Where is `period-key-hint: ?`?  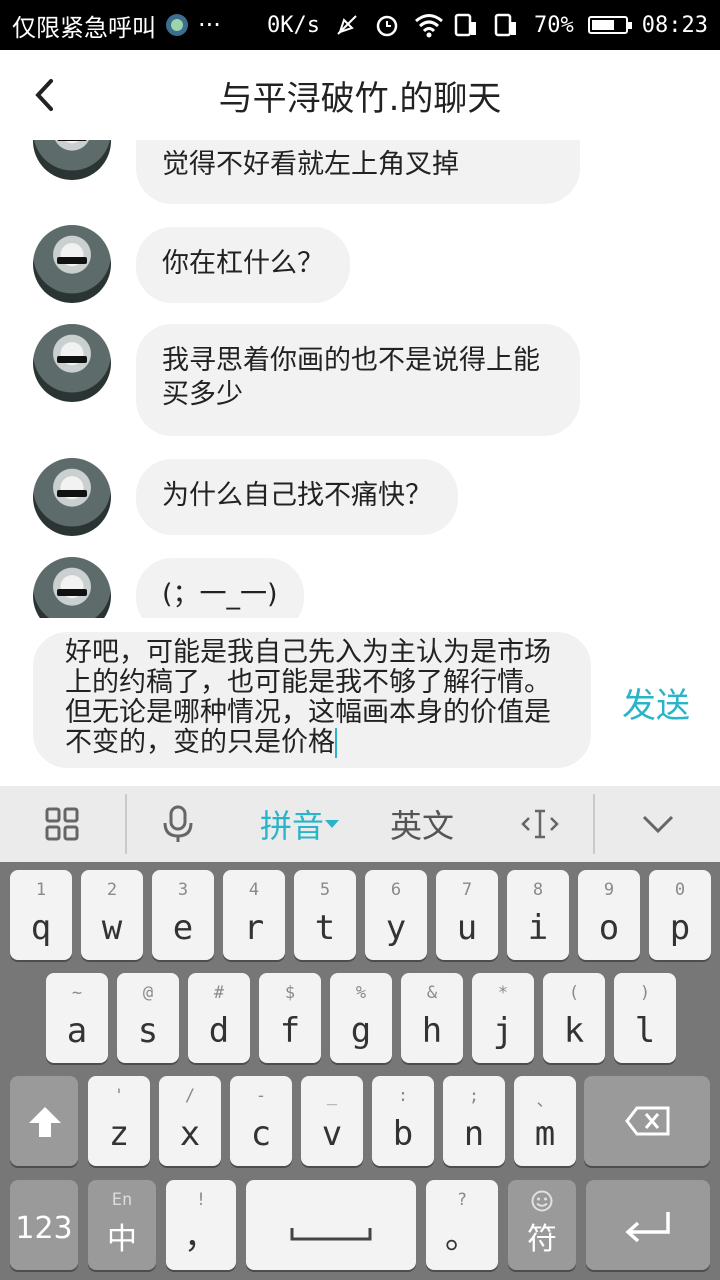 period-key-hint: ? is located at coordinates (462, 1200).